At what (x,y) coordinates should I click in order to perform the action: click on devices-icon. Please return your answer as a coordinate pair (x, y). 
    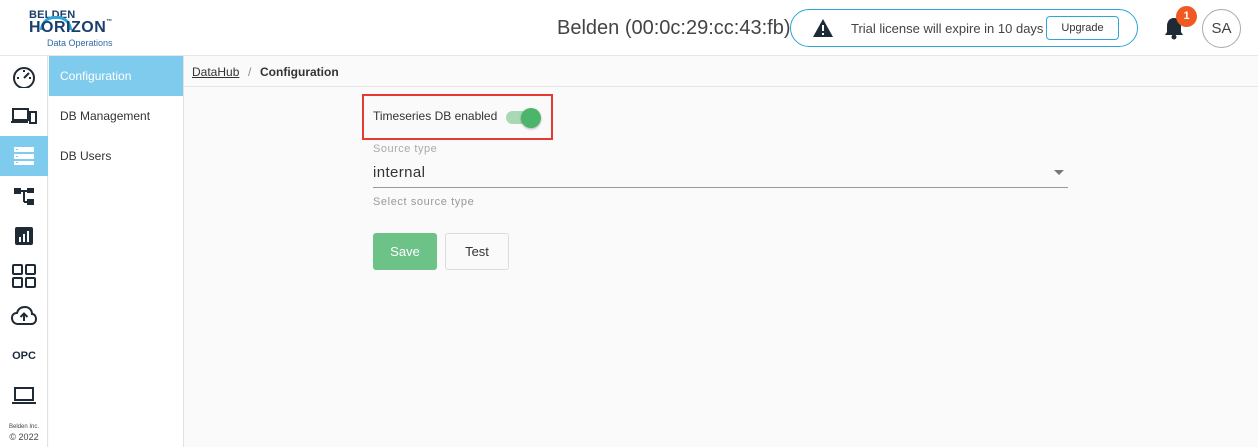
    Looking at the image, I should click on (24, 116).